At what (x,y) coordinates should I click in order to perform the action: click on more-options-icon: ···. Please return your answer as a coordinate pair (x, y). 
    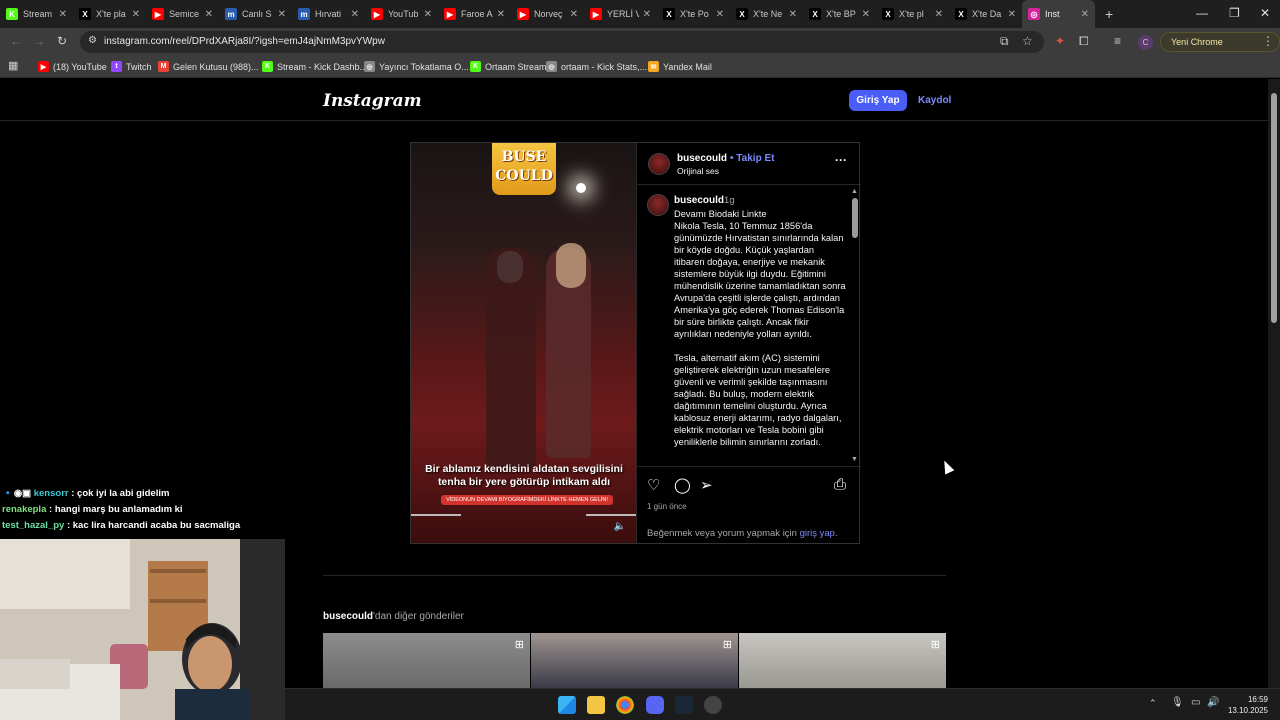
    Looking at the image, I should click on (841, 160).